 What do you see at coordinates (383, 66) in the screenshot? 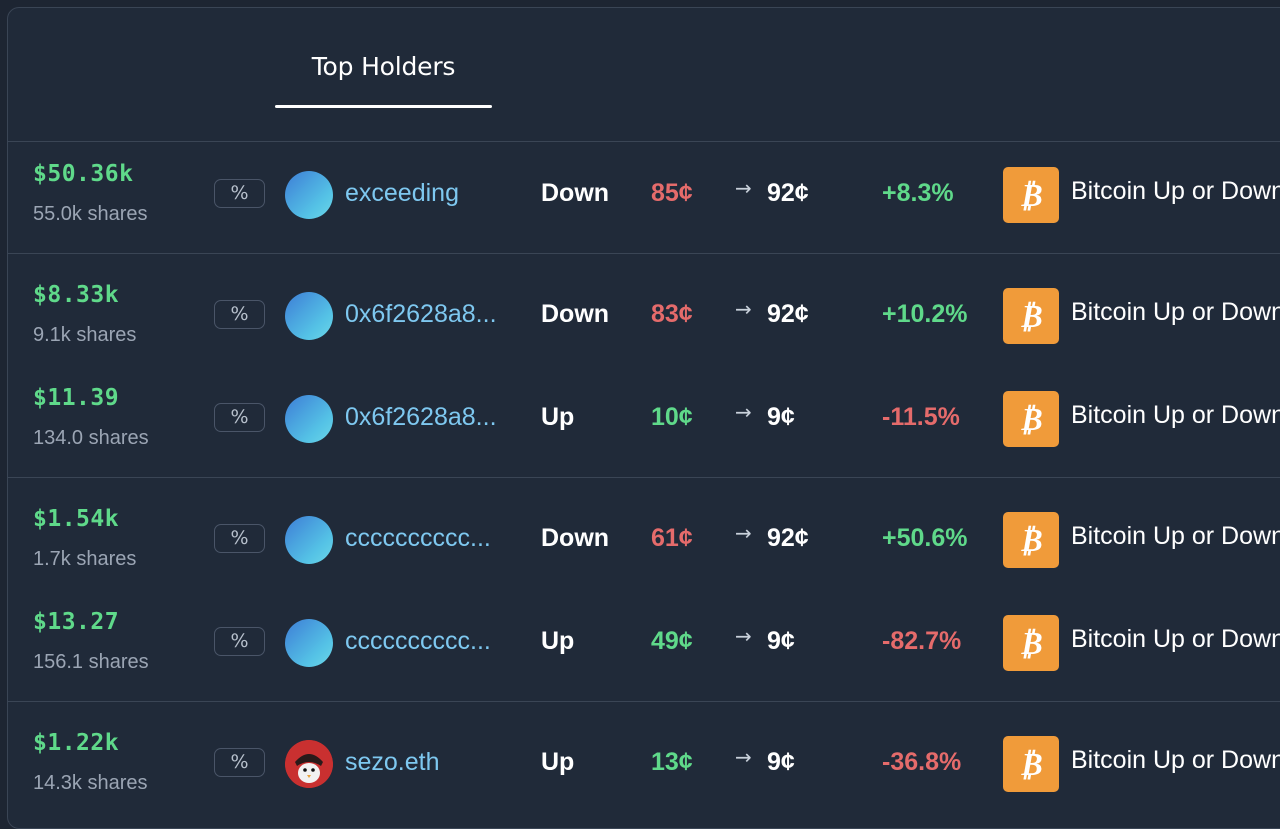
I see `tab-label: Top Holders` at bounding box center [383, 66].